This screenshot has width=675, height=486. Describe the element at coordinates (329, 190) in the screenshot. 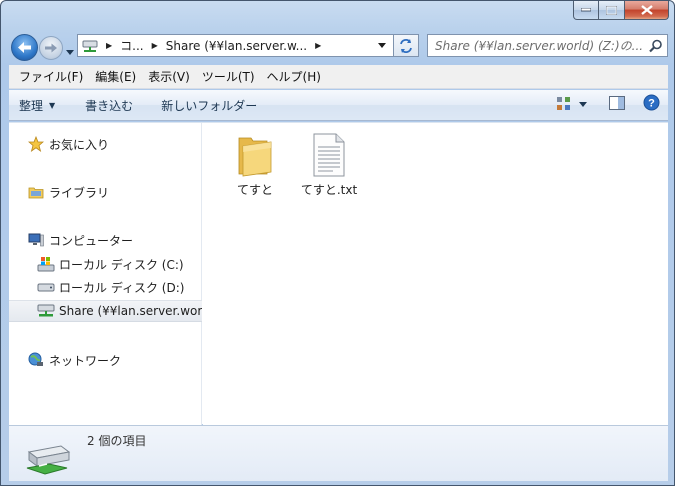

I see `file-name: てすと.txt` at that location.